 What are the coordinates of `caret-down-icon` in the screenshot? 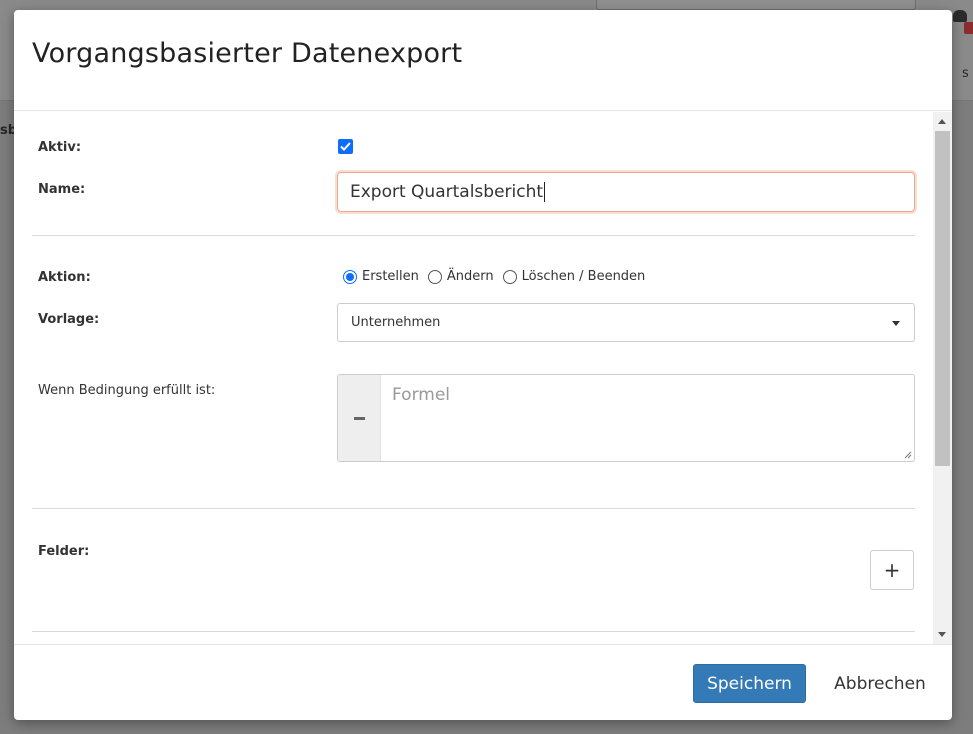 It's located at (896, 323).